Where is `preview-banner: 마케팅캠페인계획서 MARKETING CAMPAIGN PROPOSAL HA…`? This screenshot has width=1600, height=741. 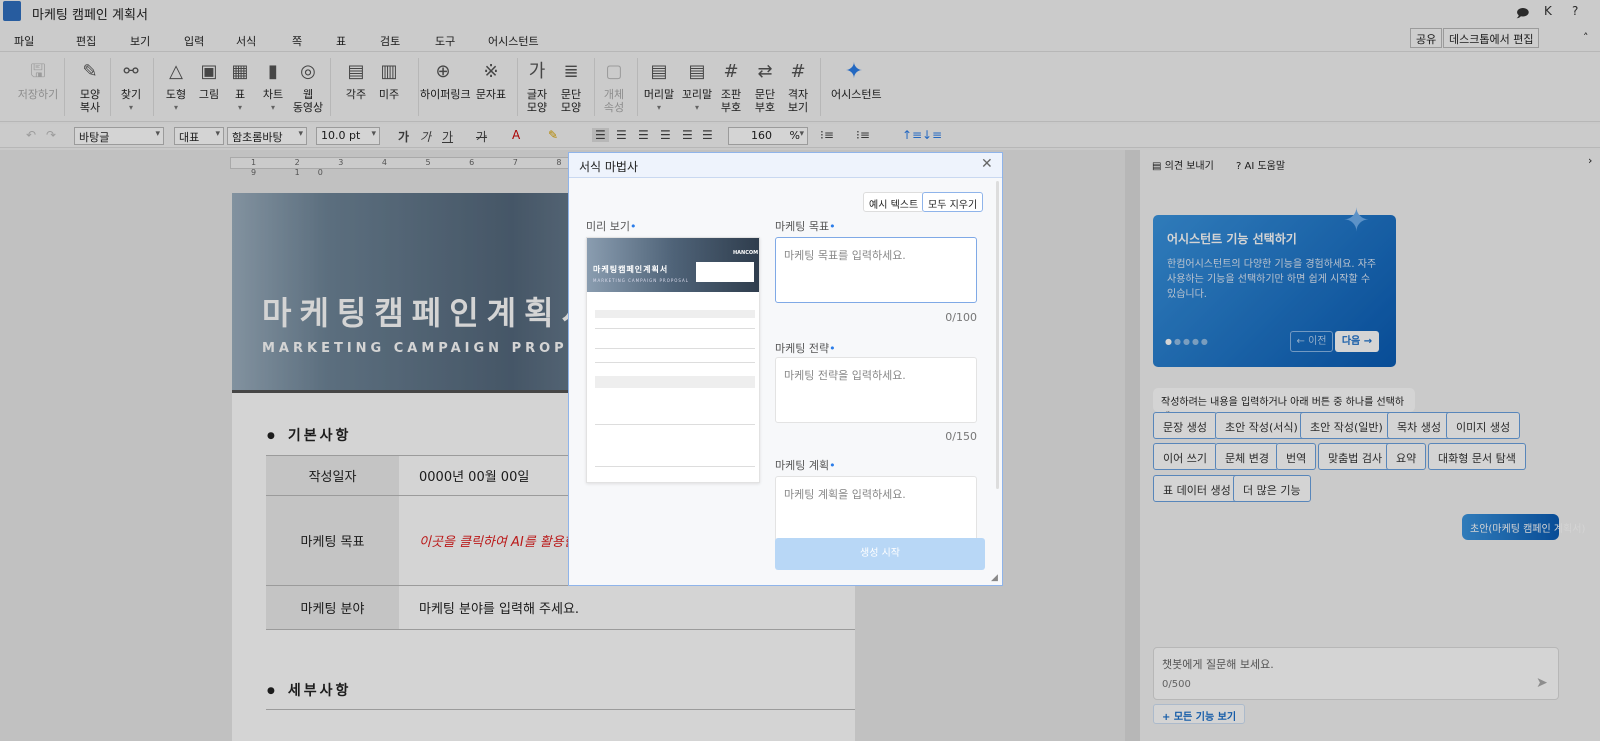
preview-banner: 마케팅캠페인계획서 MARKETING CAMPAIGN PROPOSAL HA… is located at coordinates (673, 265).